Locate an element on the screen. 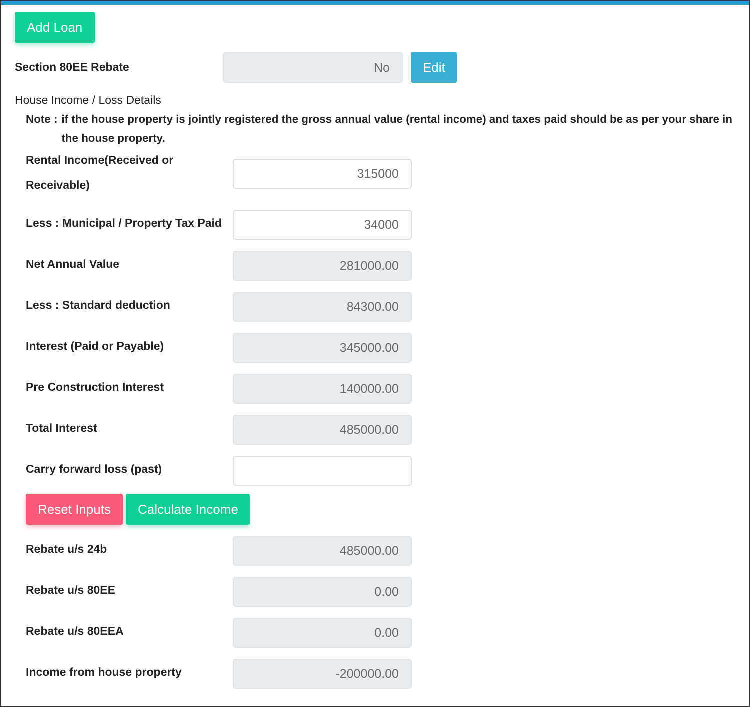 This screenshot has height=707, width=750. reset-button: Reset Inputs is located at coordinates (74, 509).